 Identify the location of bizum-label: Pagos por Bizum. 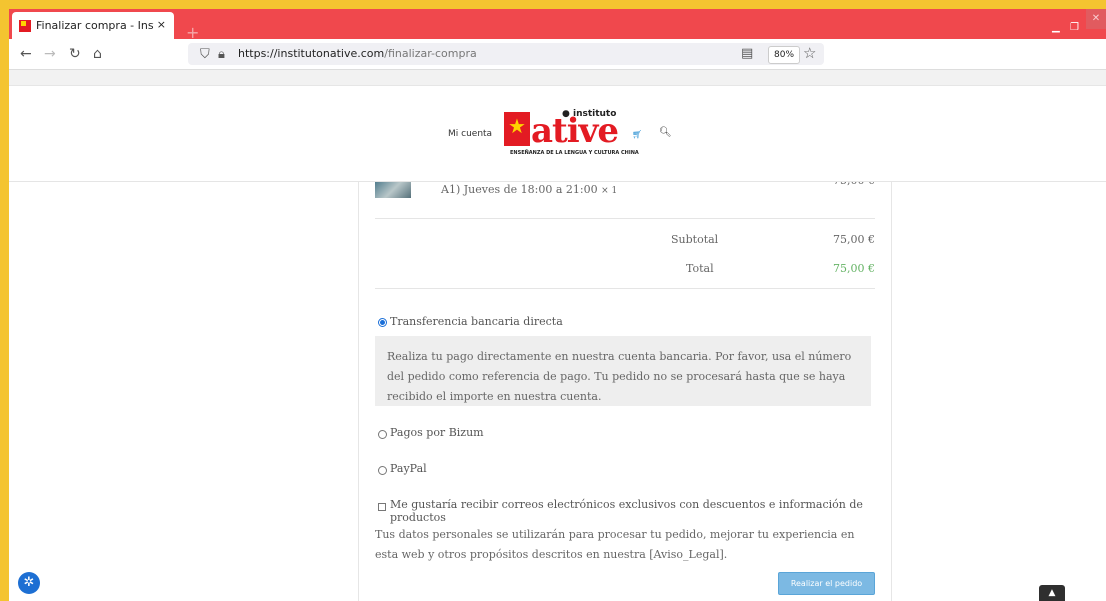
(437, 432).